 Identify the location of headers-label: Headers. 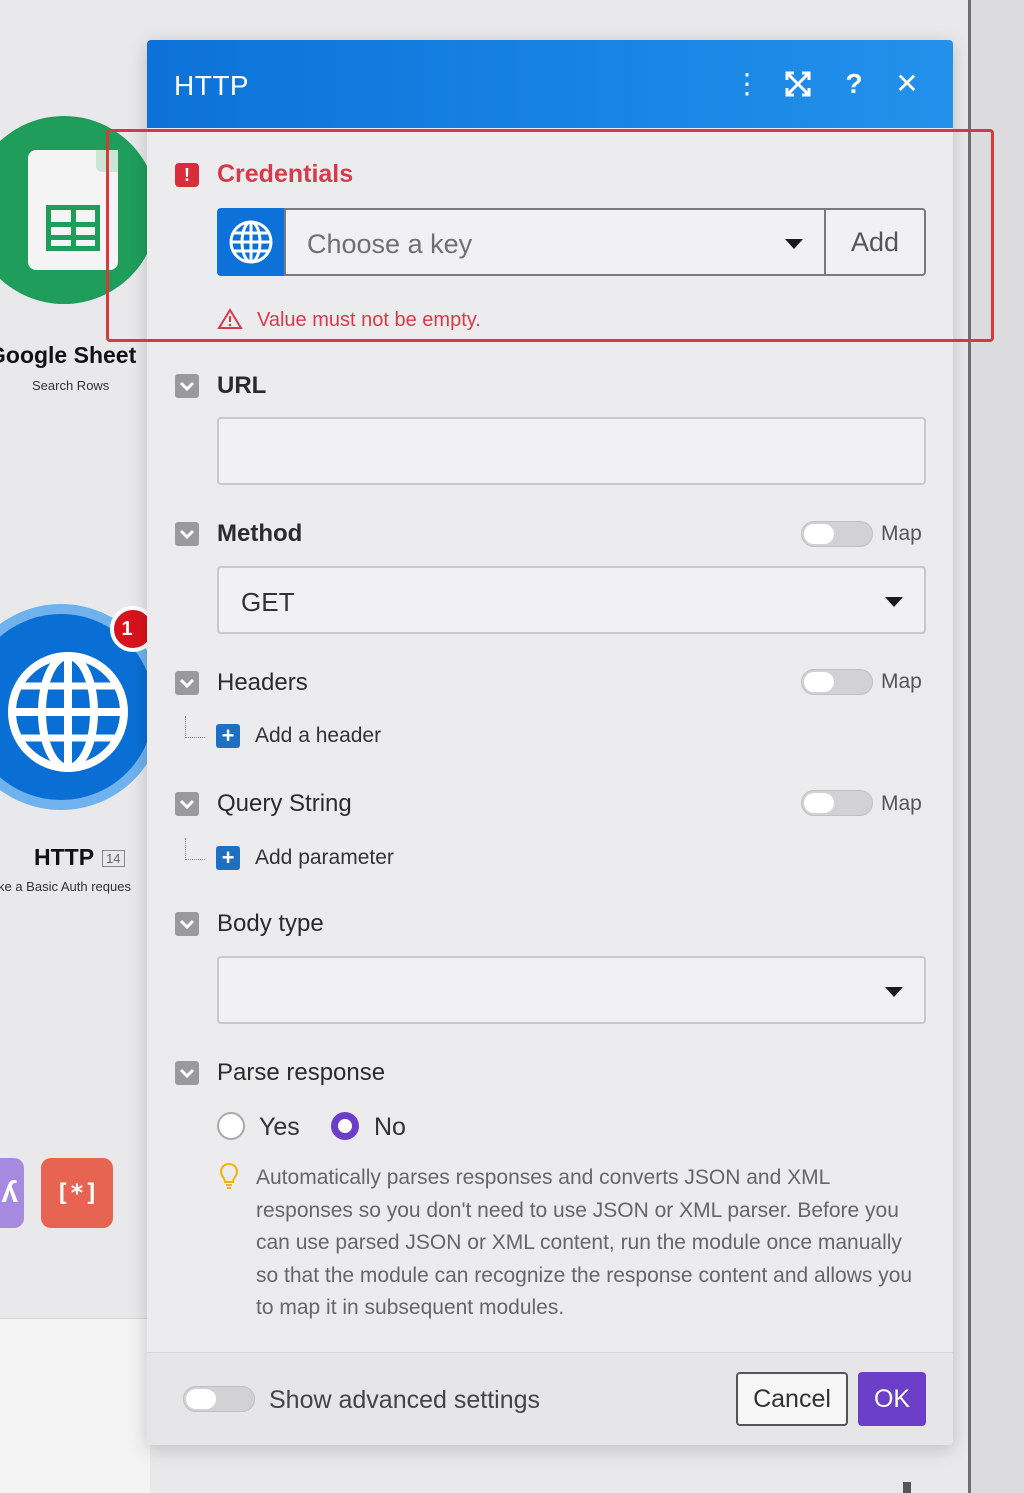
(262, 682).